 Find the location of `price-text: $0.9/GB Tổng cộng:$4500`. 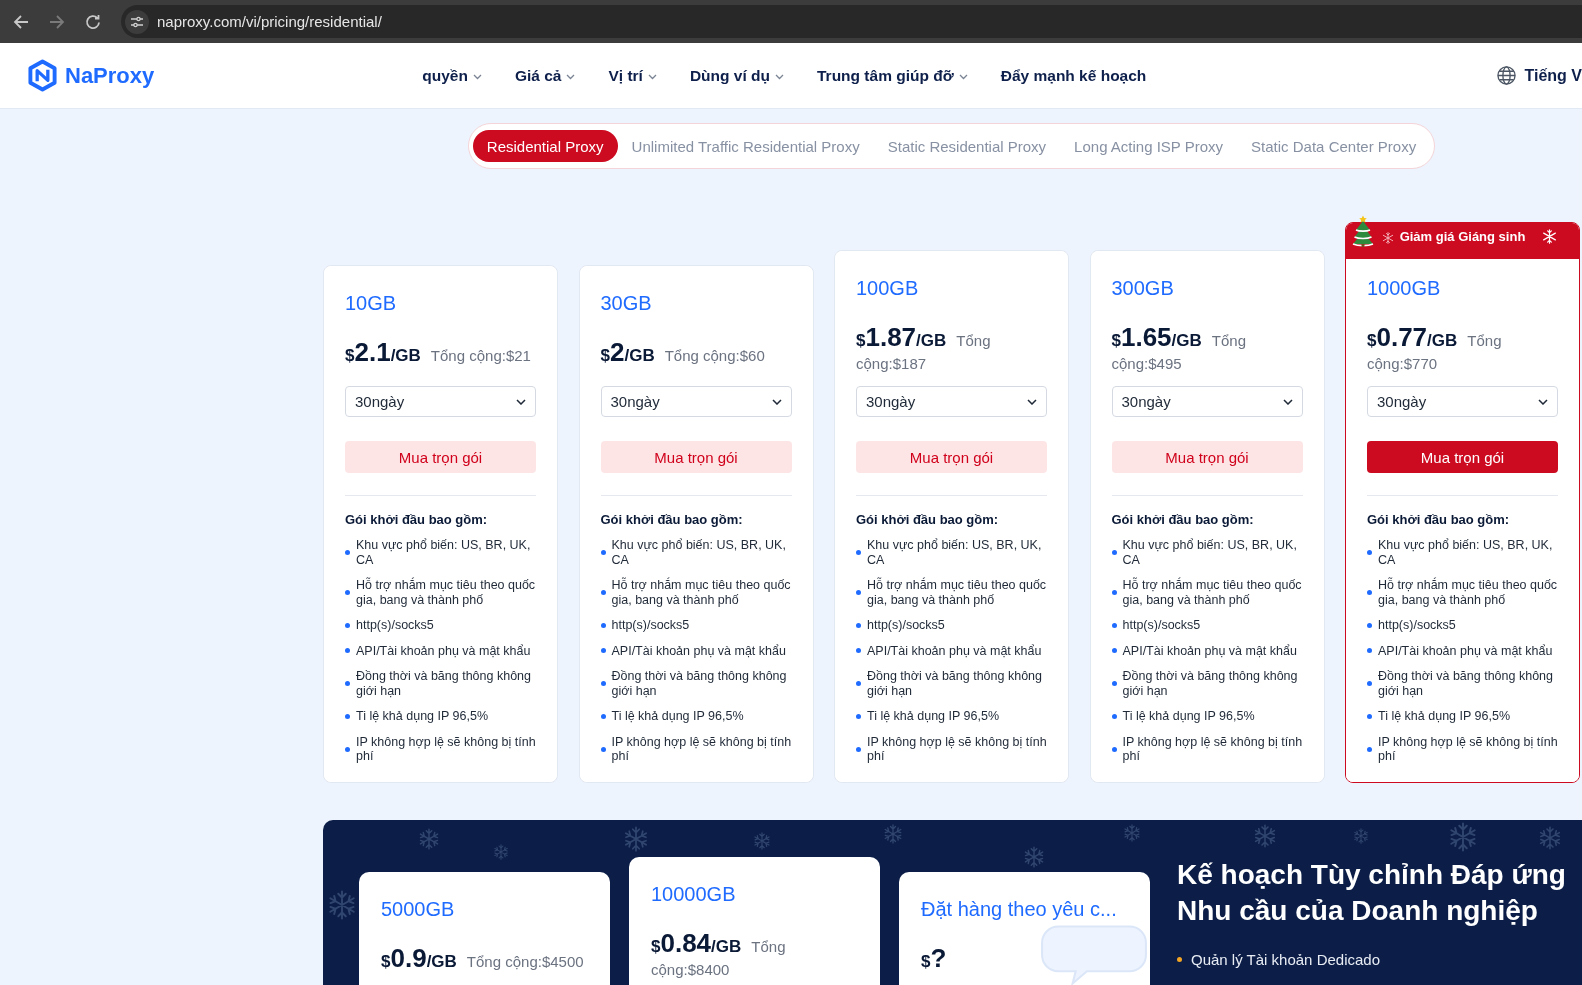

price-text: $0.9/GB Tổng cộng:$4500 is located at coordinates (483, 958).